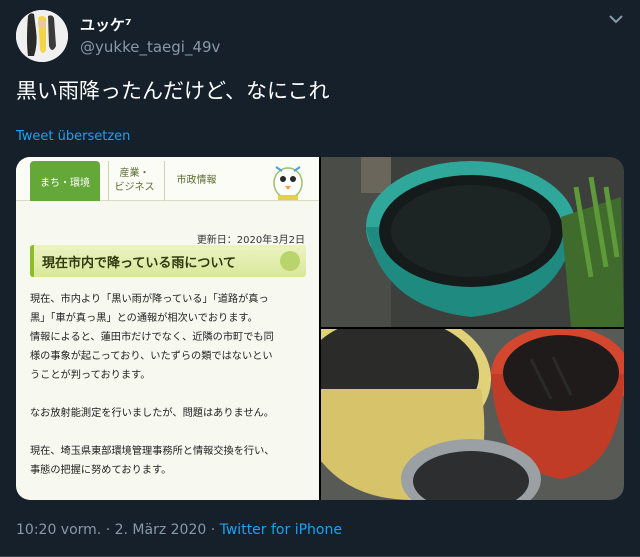 Image resolution: width=640 pixels, height=557 pixels. What do you see at coordinates (150, 47) in the screenshot?
I see `user-handle: @yukke_taegi_49v` at bounding box center [150, 47].